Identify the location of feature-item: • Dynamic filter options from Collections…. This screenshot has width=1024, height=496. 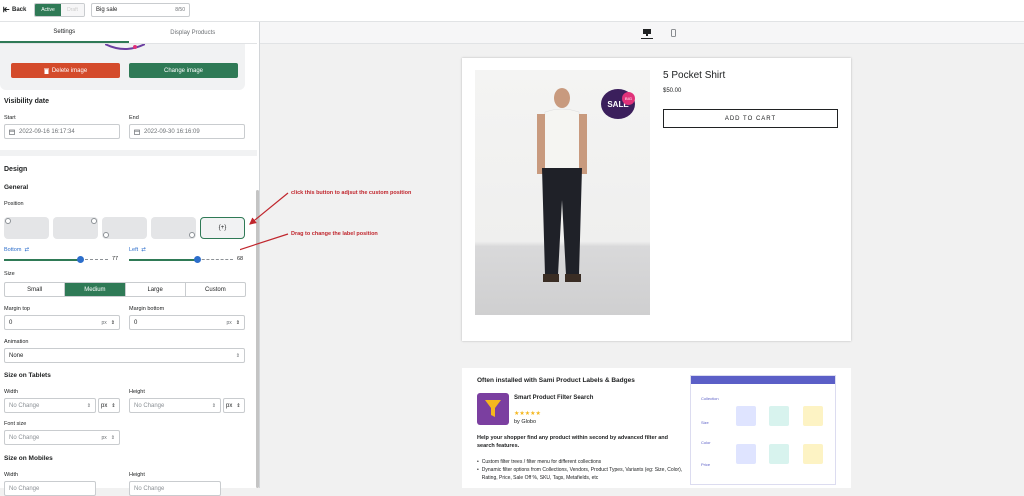
(582, 474).